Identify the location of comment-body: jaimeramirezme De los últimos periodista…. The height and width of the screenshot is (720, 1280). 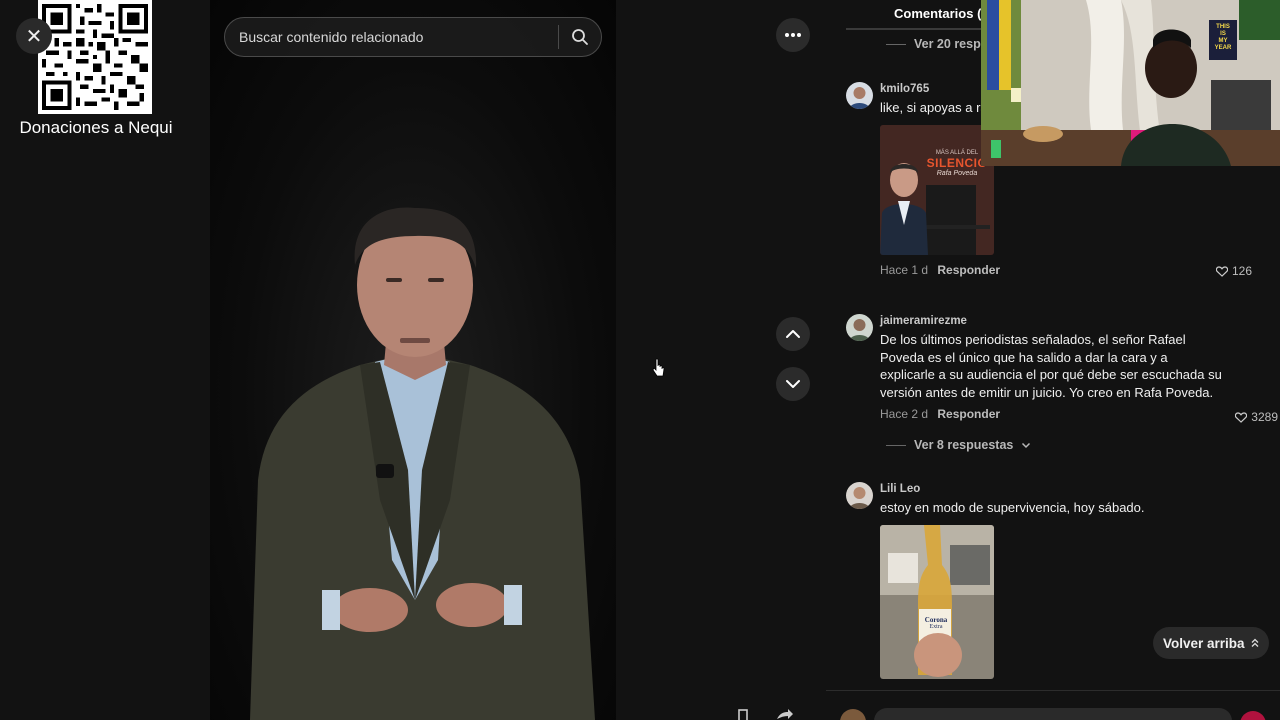
(1052, 367).